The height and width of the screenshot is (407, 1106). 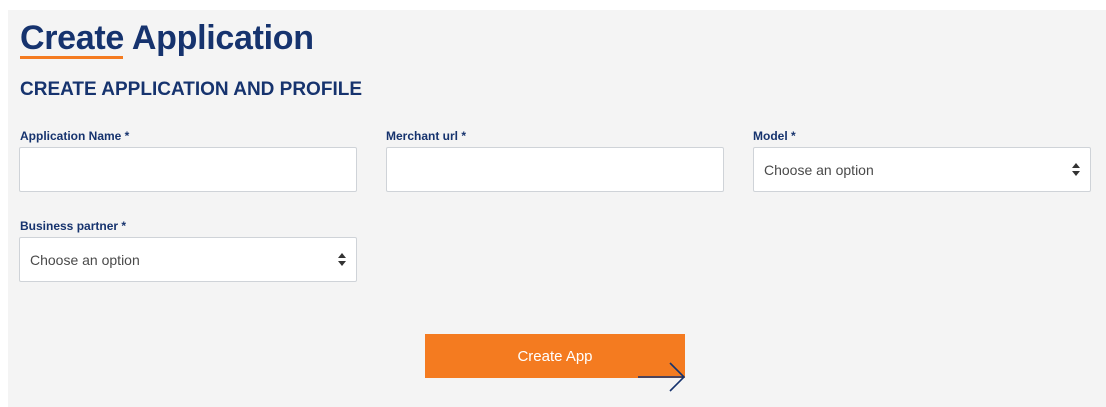 What do you see at coordinates (819, 170) in the screenshot?
I see `model-select-value: Choose an option` at bounding box center [819, 170].